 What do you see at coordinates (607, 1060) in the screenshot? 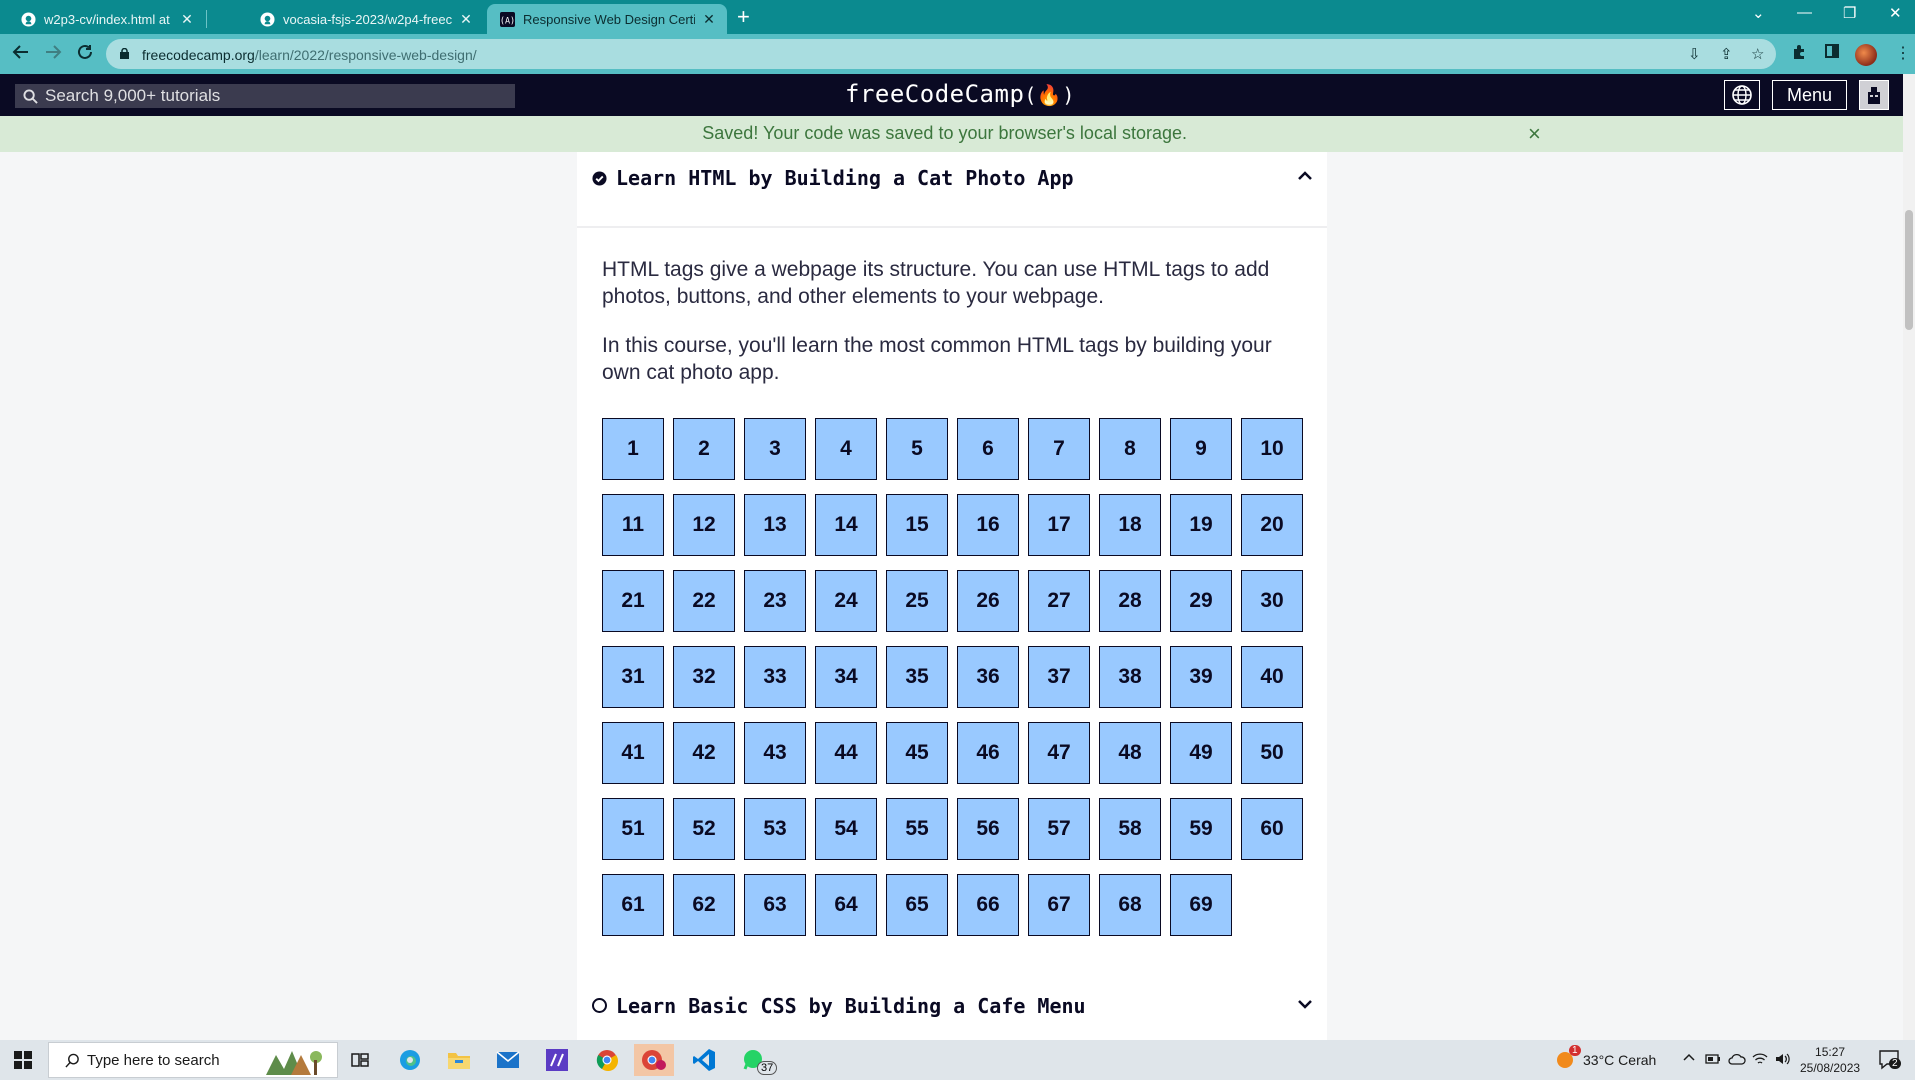
I see `chrome-icon` at bounding box center [607, 1060].